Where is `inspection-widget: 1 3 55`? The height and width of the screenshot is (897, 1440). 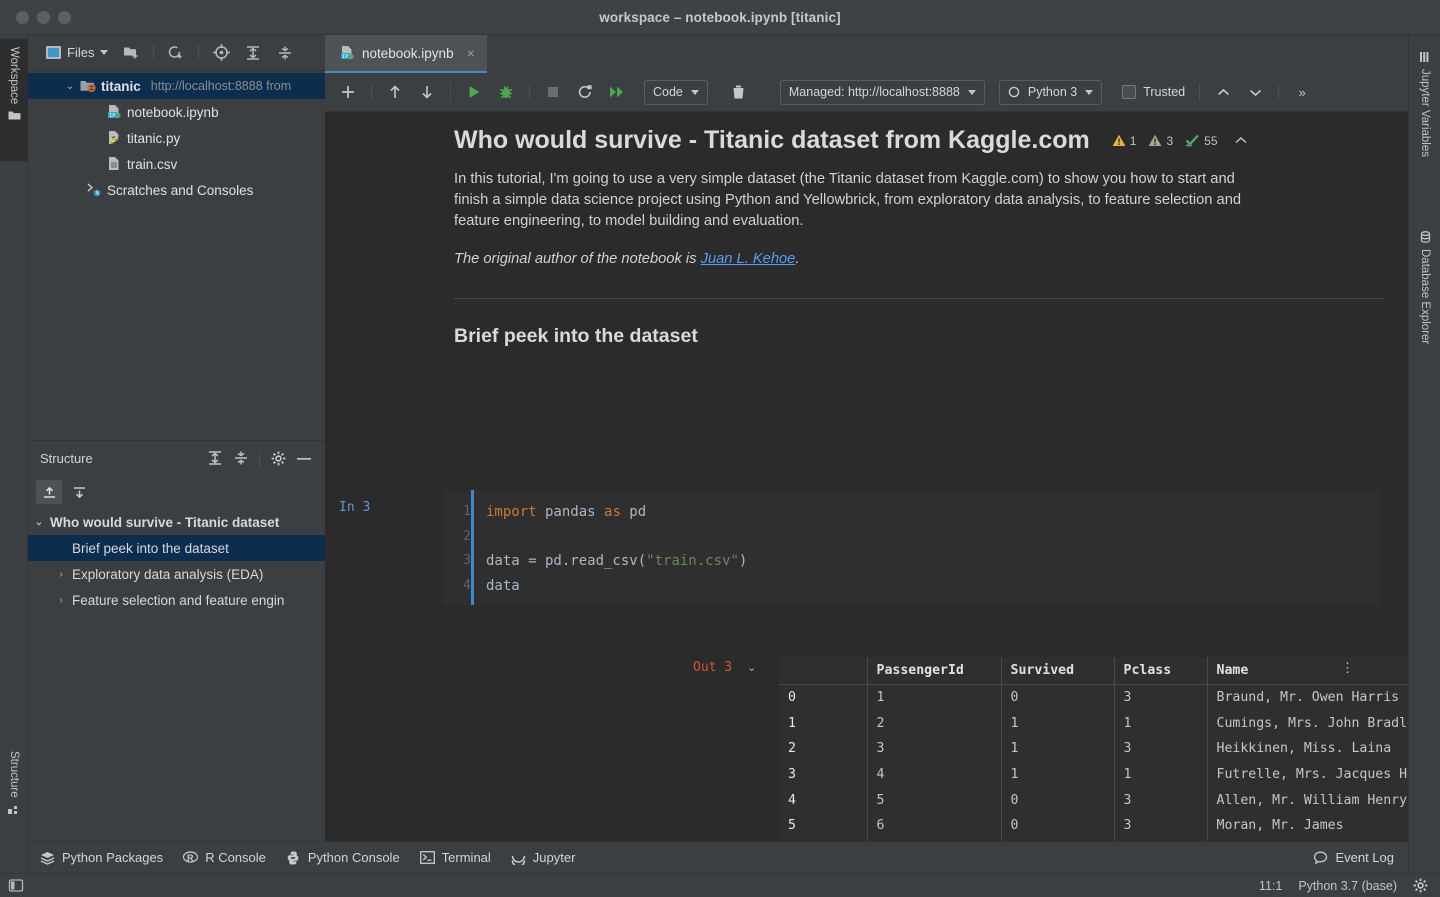
inspection-widget: 1 3 55 is located at coordinates (1180, 141).